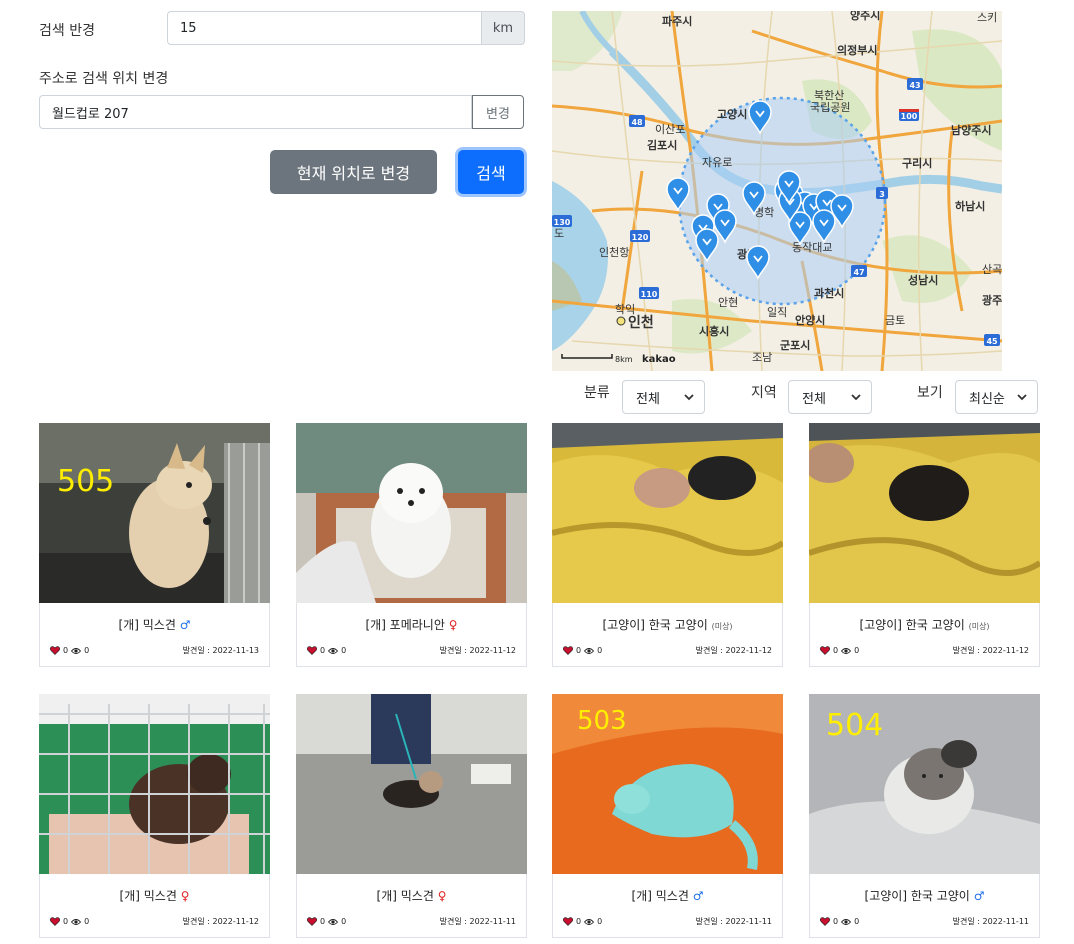 The image size is (1074, 944). Describe the element at coordinates (640, 237) in the screenshot. I see `road-number-120: 120` at that location.